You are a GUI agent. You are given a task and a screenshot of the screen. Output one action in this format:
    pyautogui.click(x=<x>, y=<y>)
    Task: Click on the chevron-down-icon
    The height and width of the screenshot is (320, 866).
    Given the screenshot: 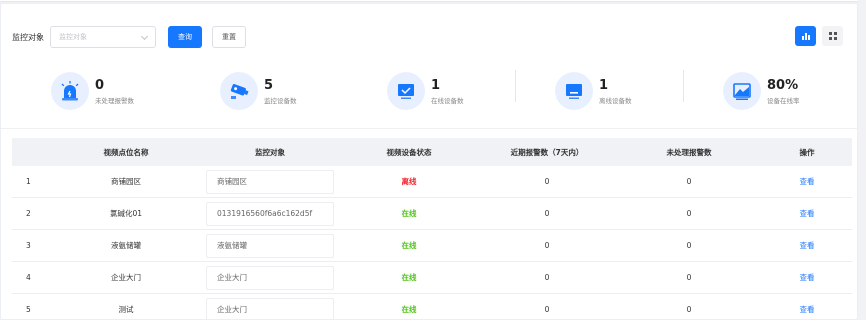 What is the action you would take?
    pyautogui.click(x=144, y=36)
    